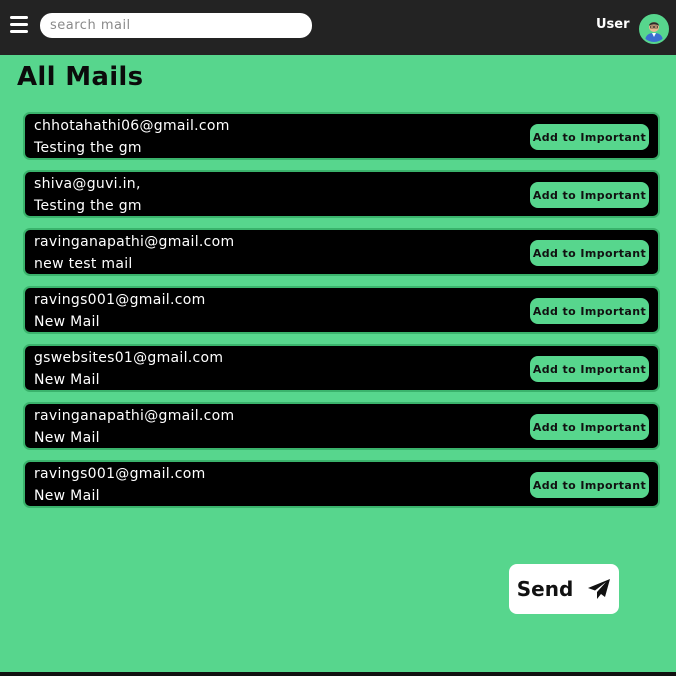 The image size is (676, 676). What do you see at coordinates (338, 27) in the screenshot?
I see `top-navbar: User` at bounding box center [338, 27].